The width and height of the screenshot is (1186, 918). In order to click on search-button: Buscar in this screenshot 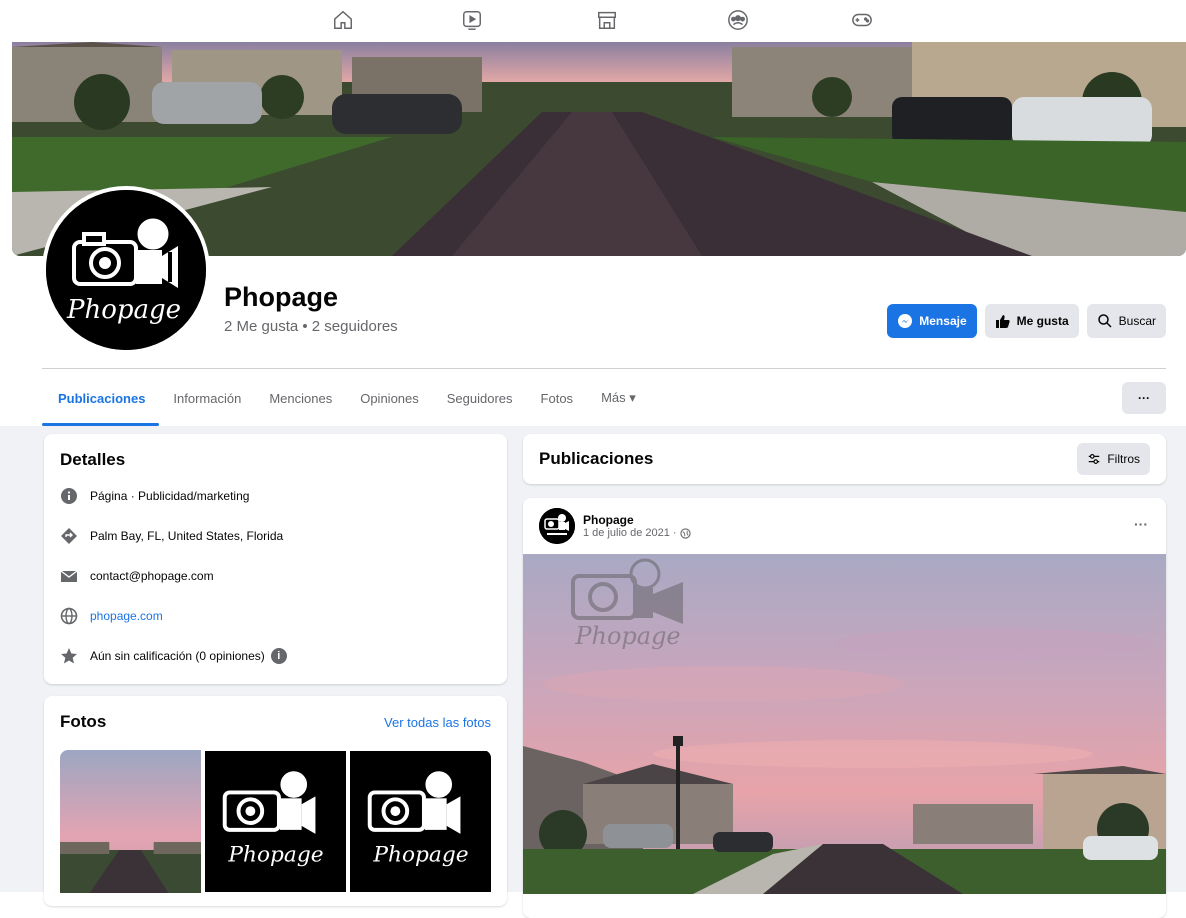, I will do `click(1126, 321)`.